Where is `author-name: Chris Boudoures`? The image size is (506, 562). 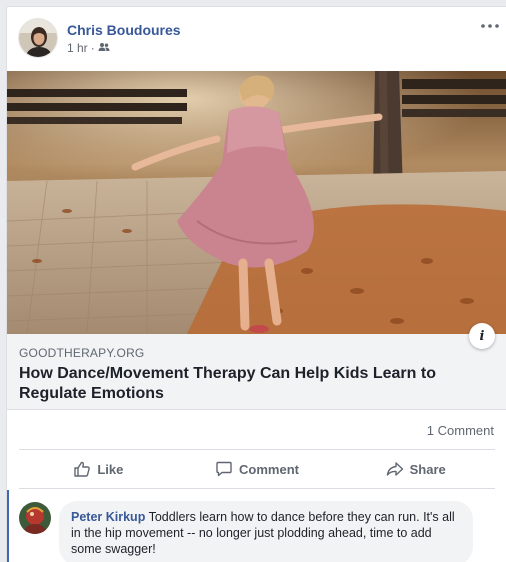
author-name: Chris Boudoures is located at coordinates (124, 30).